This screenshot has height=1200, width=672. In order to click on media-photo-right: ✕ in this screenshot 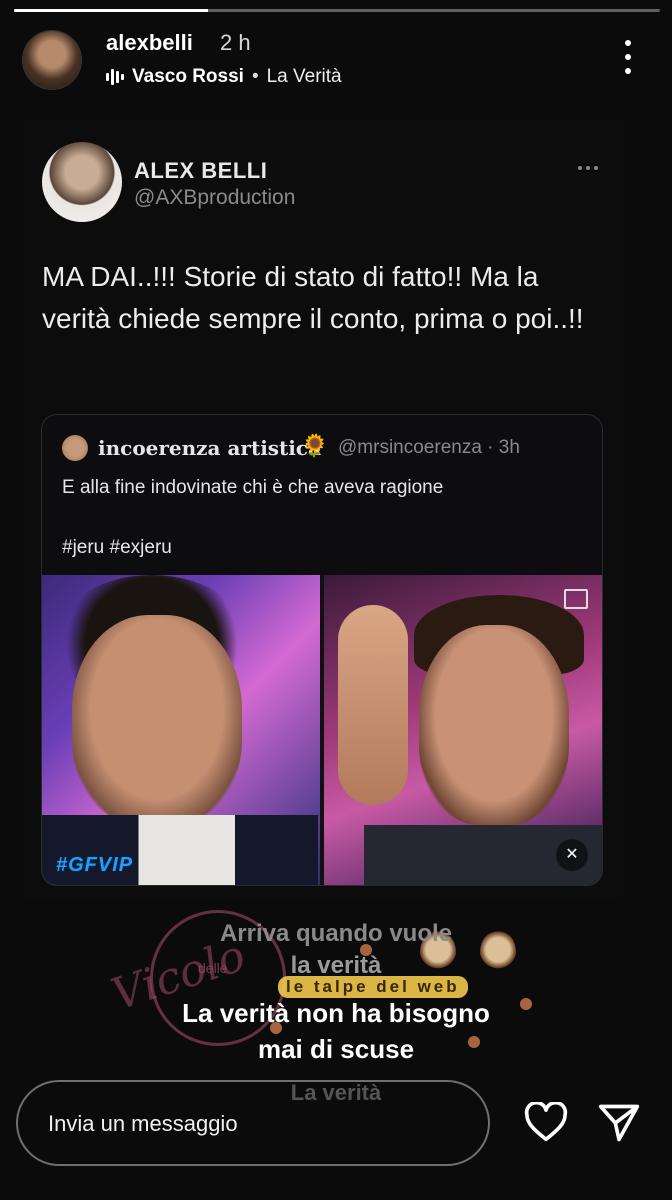, I will do `click(463, 730)`.